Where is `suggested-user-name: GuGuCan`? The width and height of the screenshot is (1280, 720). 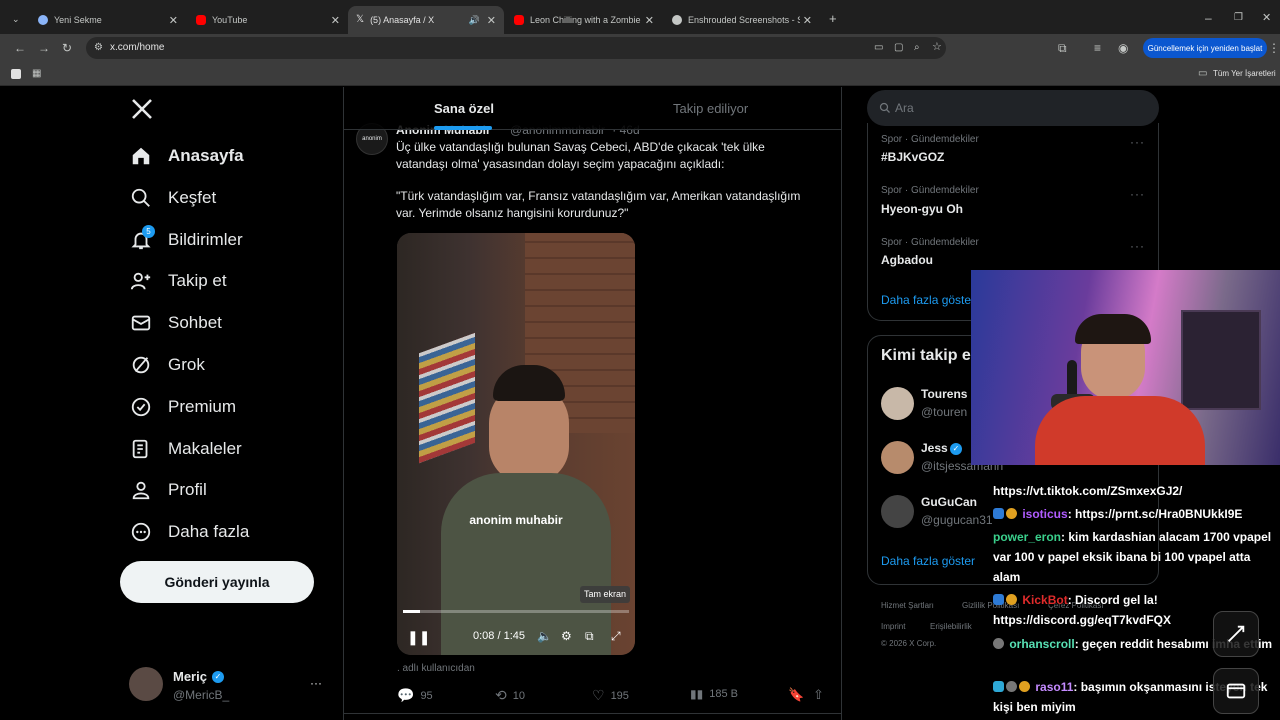
suggested-user-name: GuGuCan is located at coordinates (949, 502).